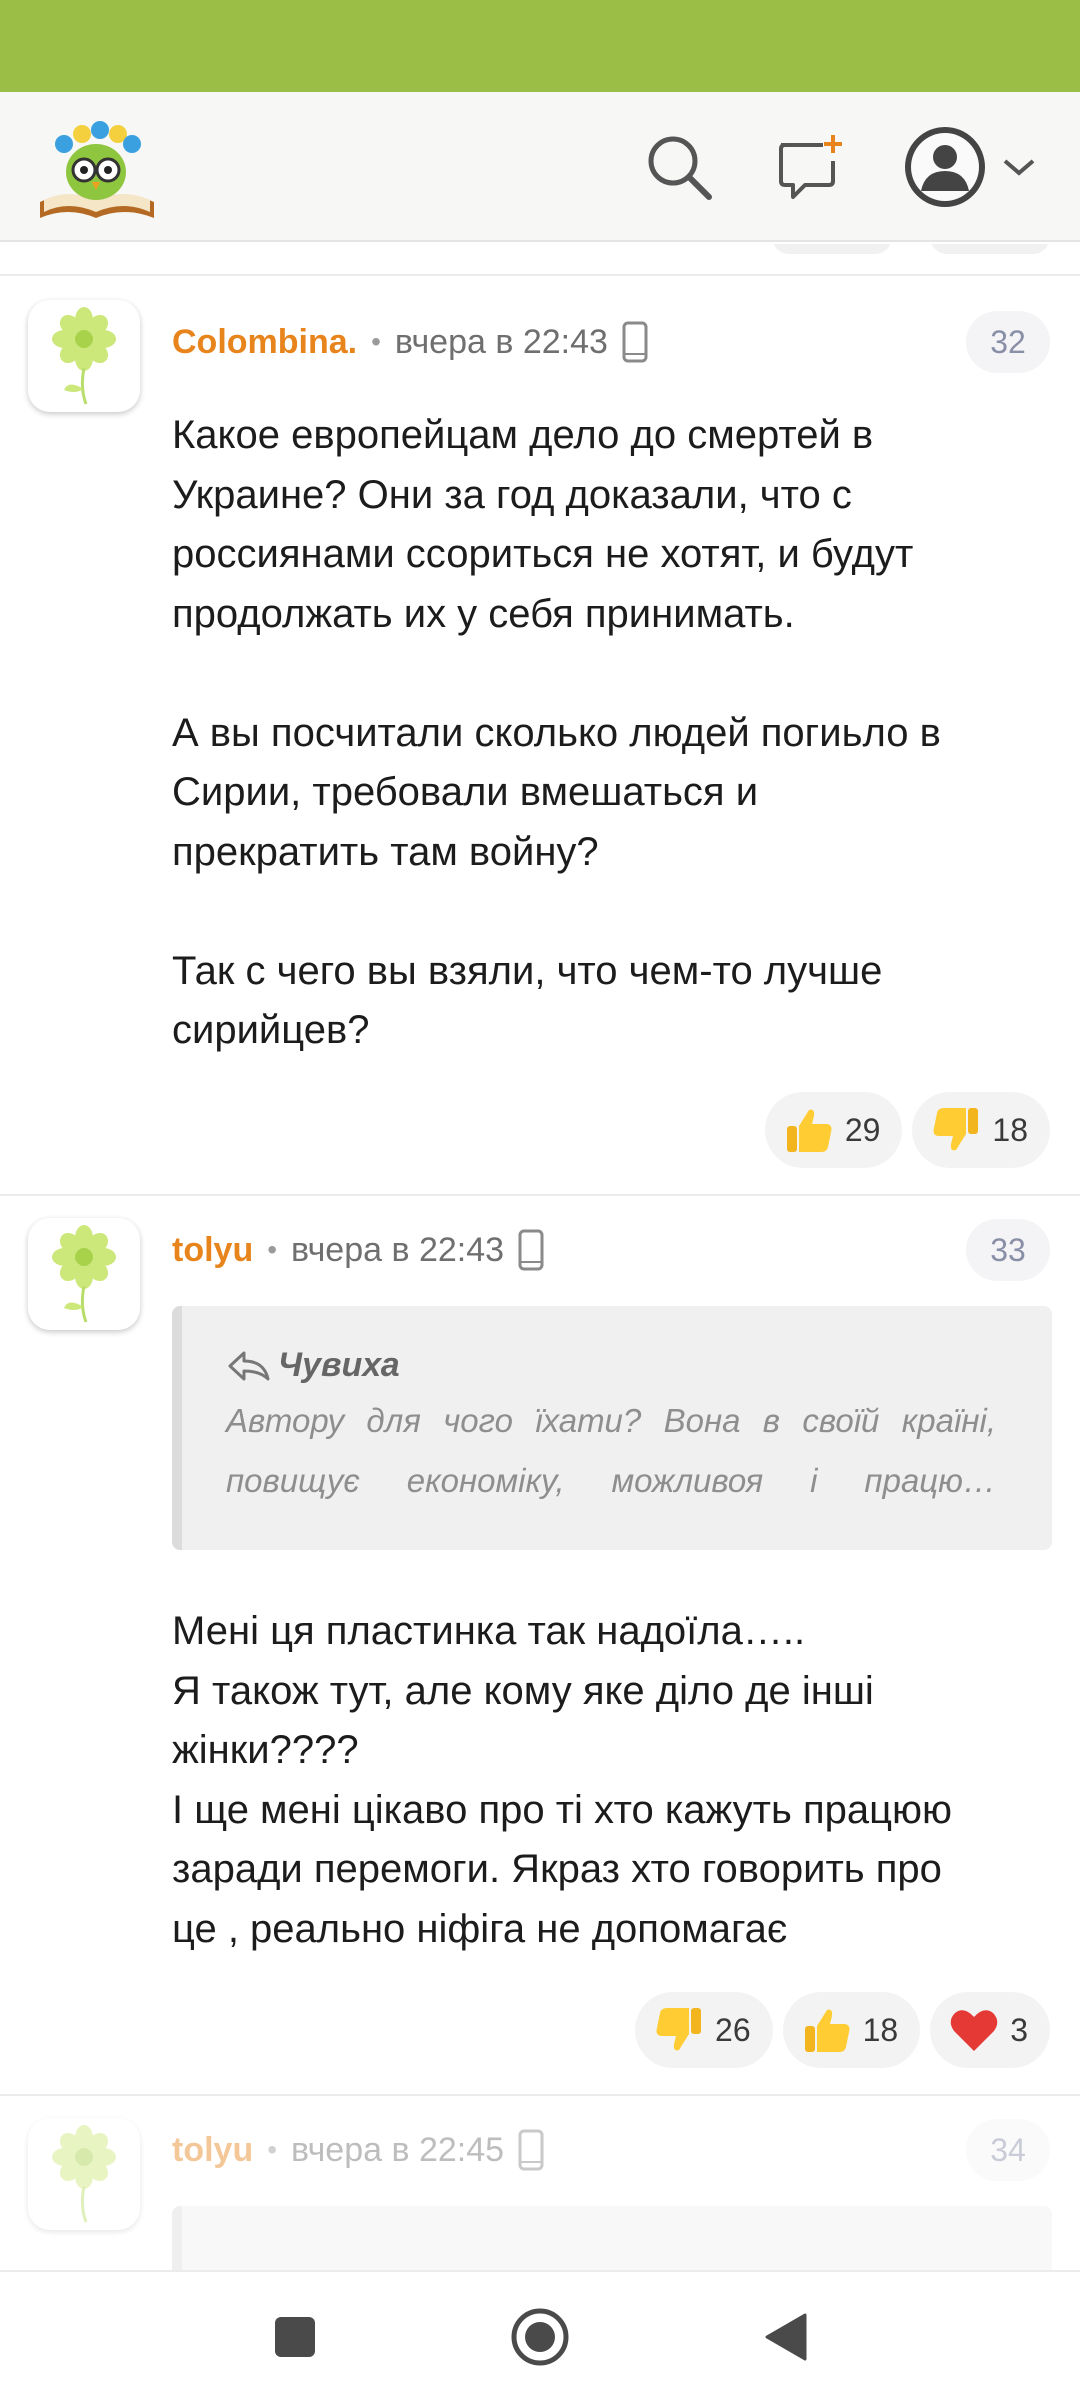 The image size is (1080, 2400). What do you see at coordinates (385, 851) in the screenshot?
I see `comment-line: прекратить там войну?` at bounding box center [385, 851].